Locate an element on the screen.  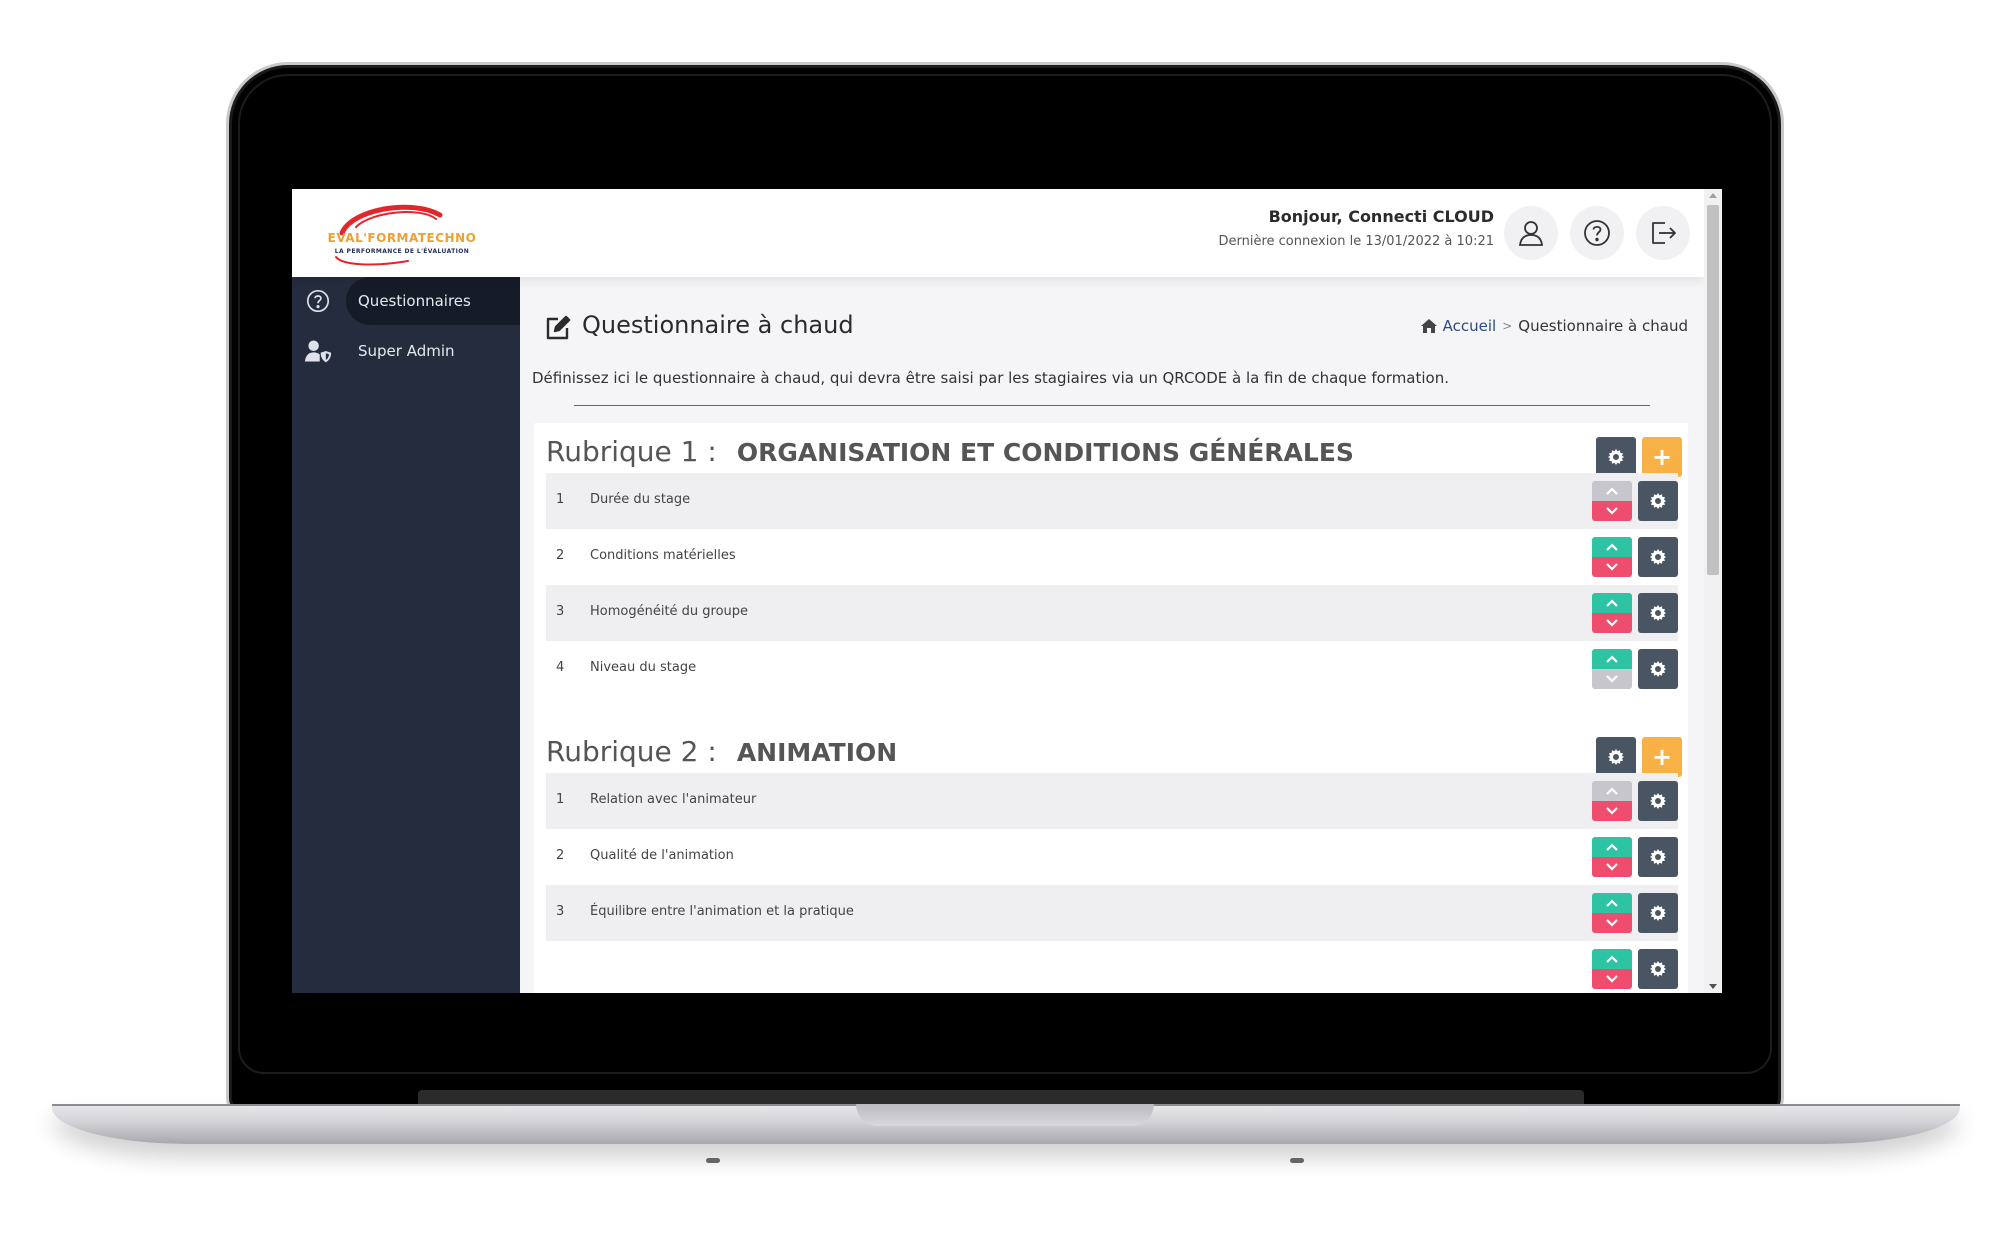
home-icon is located at coordinates (1428, 326).